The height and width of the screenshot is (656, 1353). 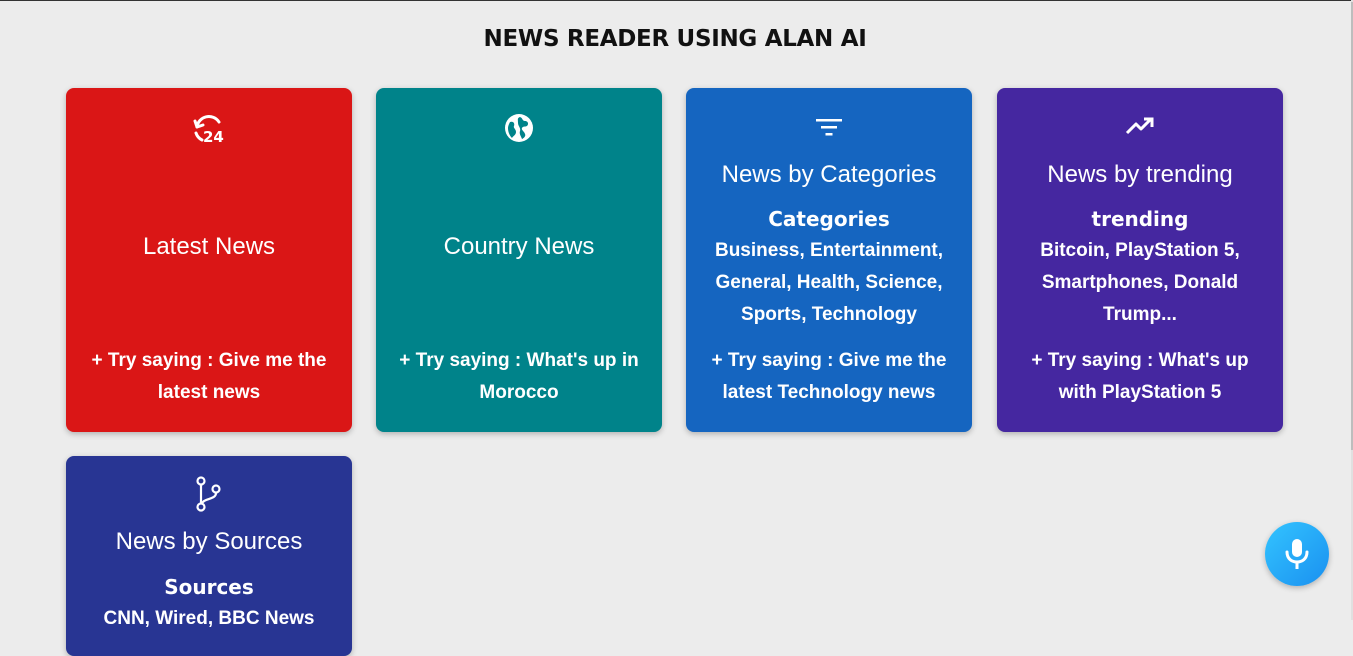 I want to click on filter-icon, so click(x=829, y=127).